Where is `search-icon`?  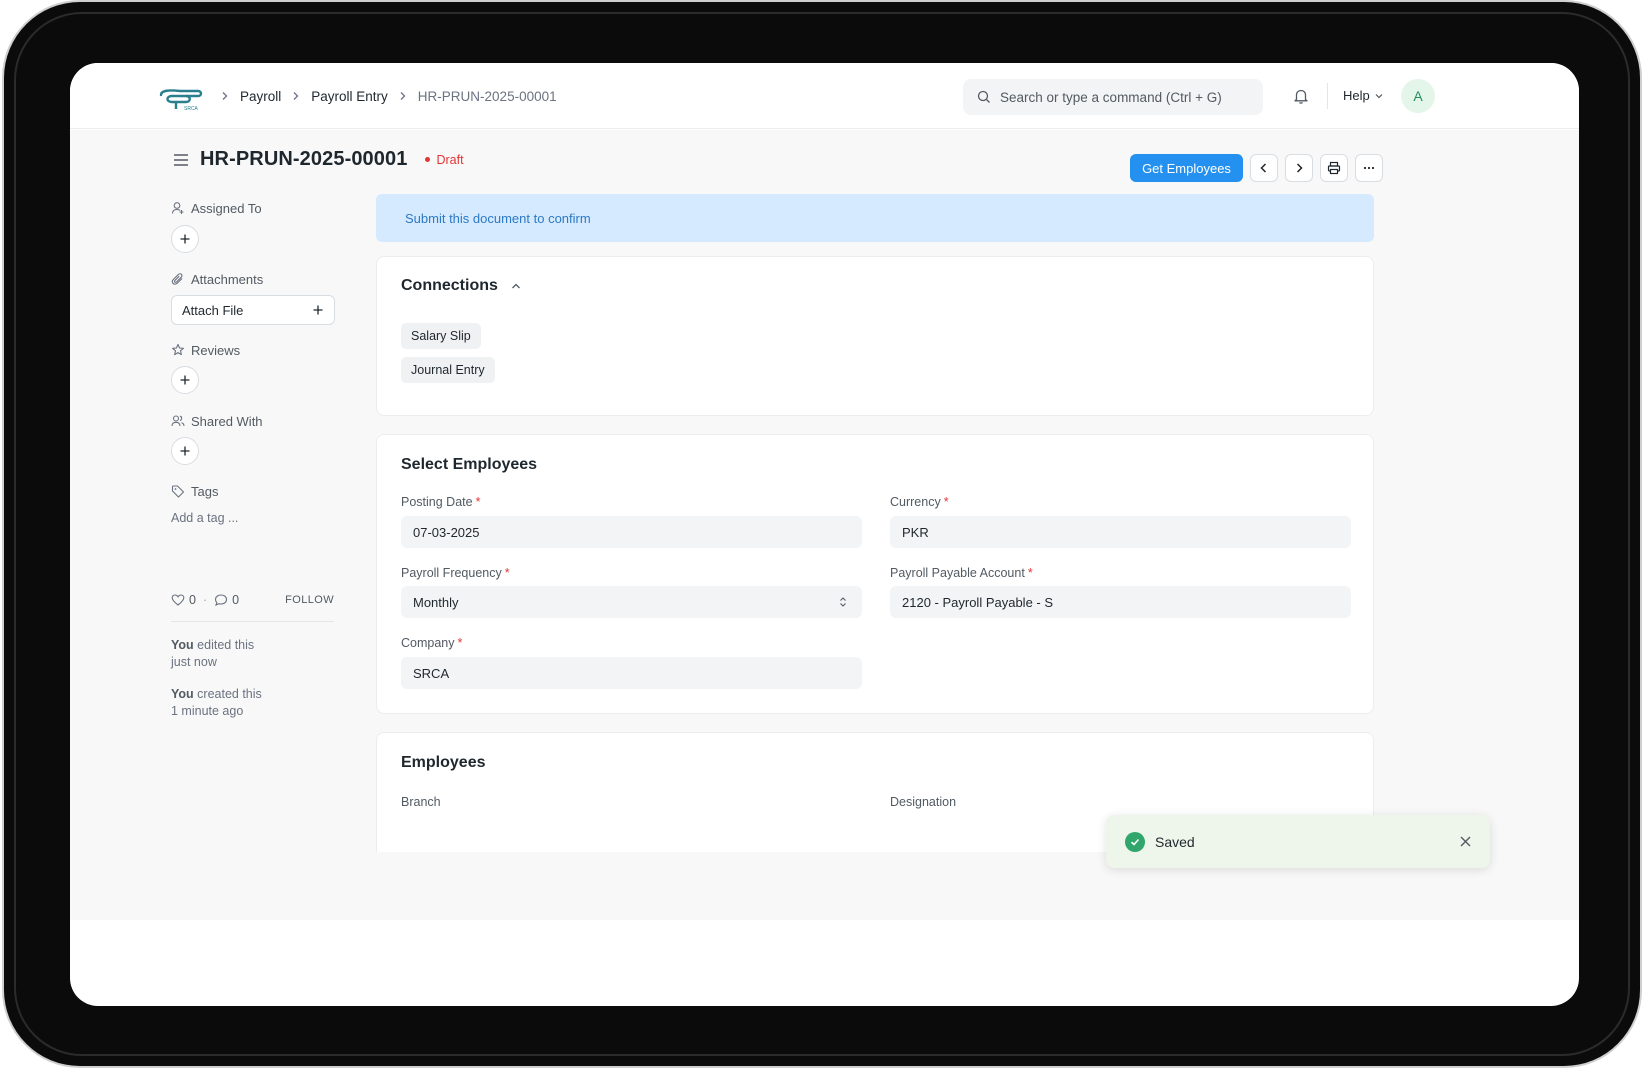
search-icon is located at coordinates (983, 96).